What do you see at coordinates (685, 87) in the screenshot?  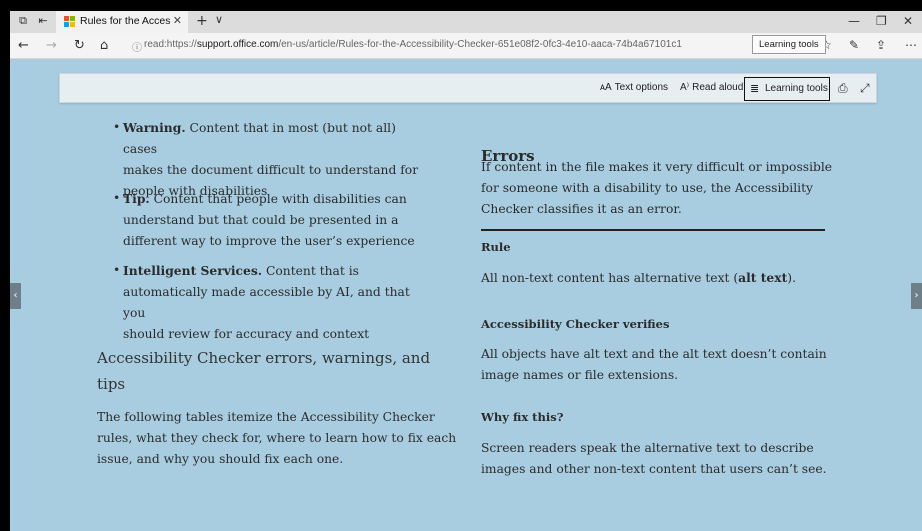 I see `read-aloud-icon: A⁾` at bounding box center [685, 87].